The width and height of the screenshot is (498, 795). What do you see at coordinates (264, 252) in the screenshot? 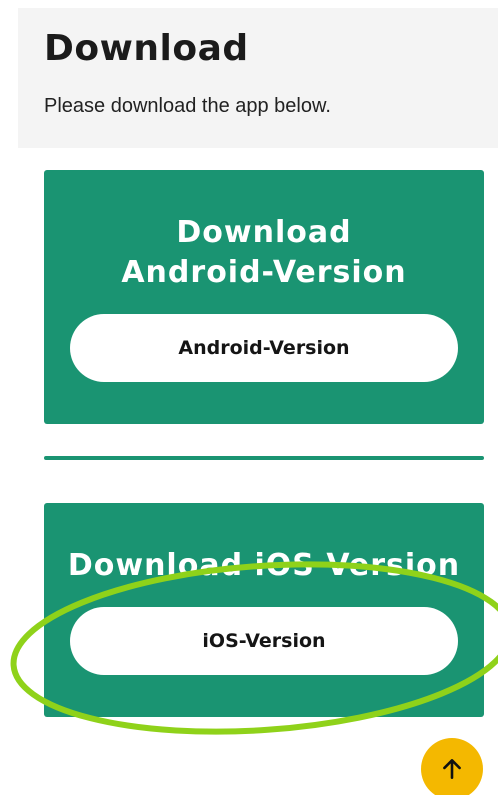
I see `android-card-heading: Download Android-Version` at bounding box center [264, 252].